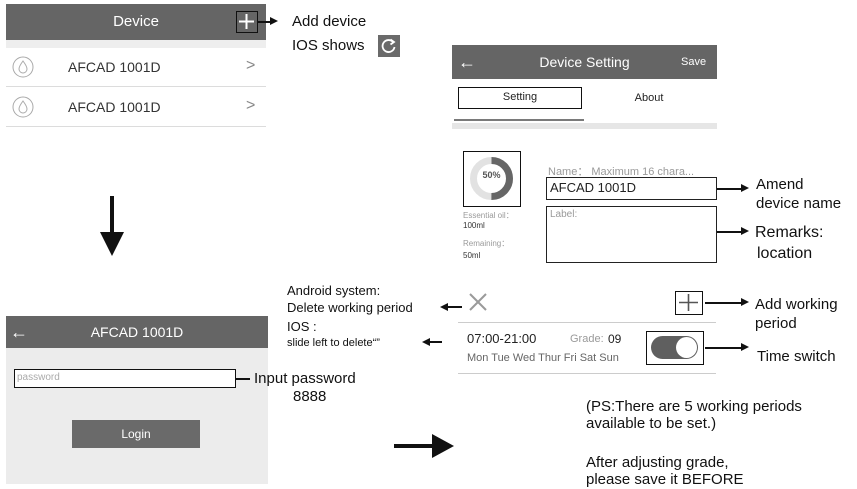  I want to click on time-switch-toggle, so click(675, 348).